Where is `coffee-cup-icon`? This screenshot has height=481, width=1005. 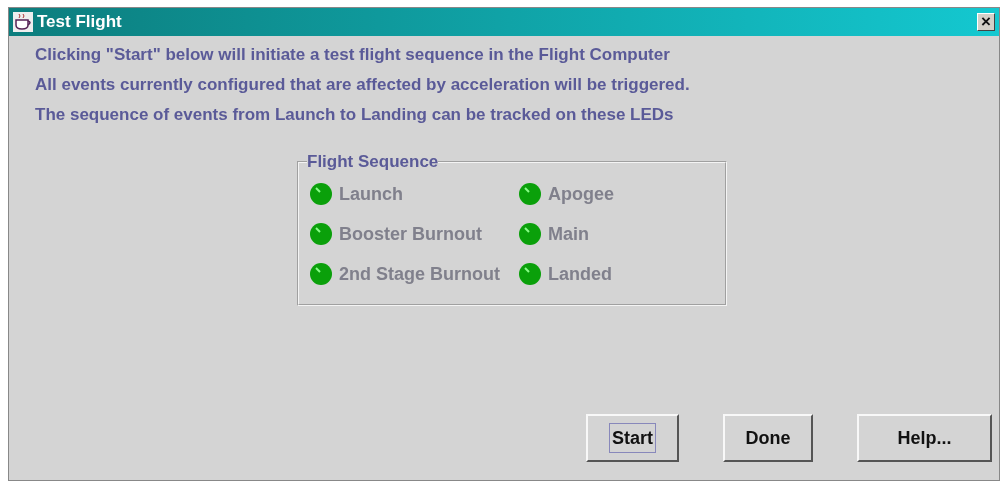 coffee-cup-icon is located at coordinates (23, 22).